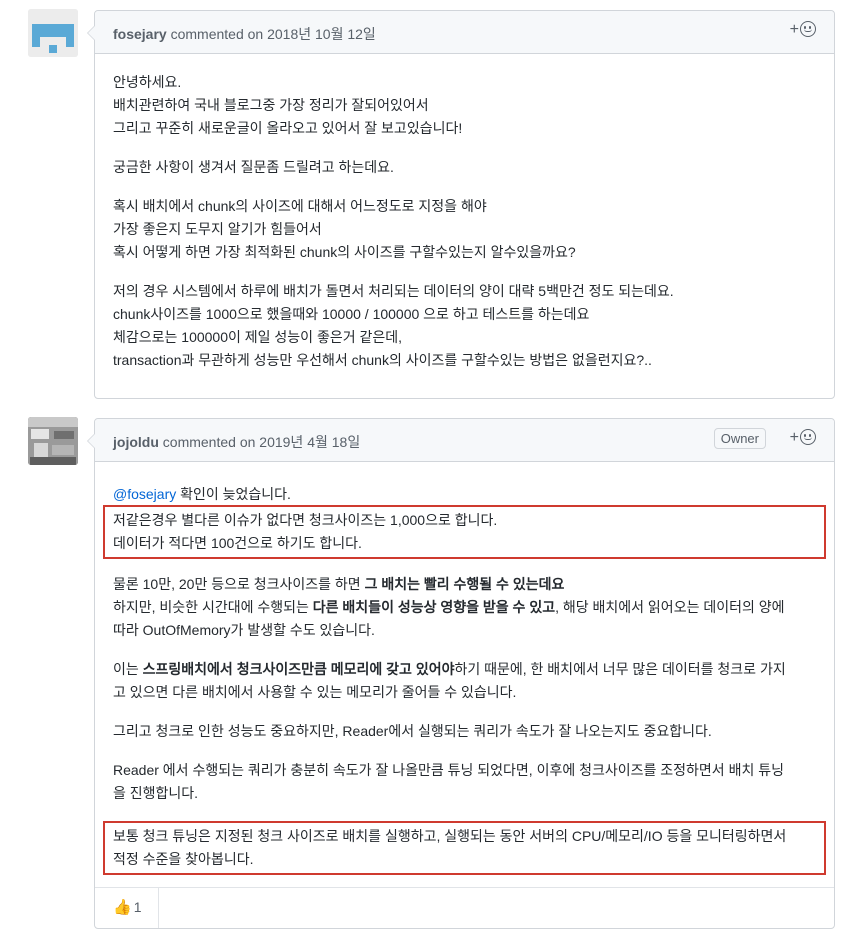 The height and width of the screenshot is (939, 850). What do you see at coordinates (136, 442) in the screenshot?
I see `author-name: jojoldu` at bounding box center [136, 442].